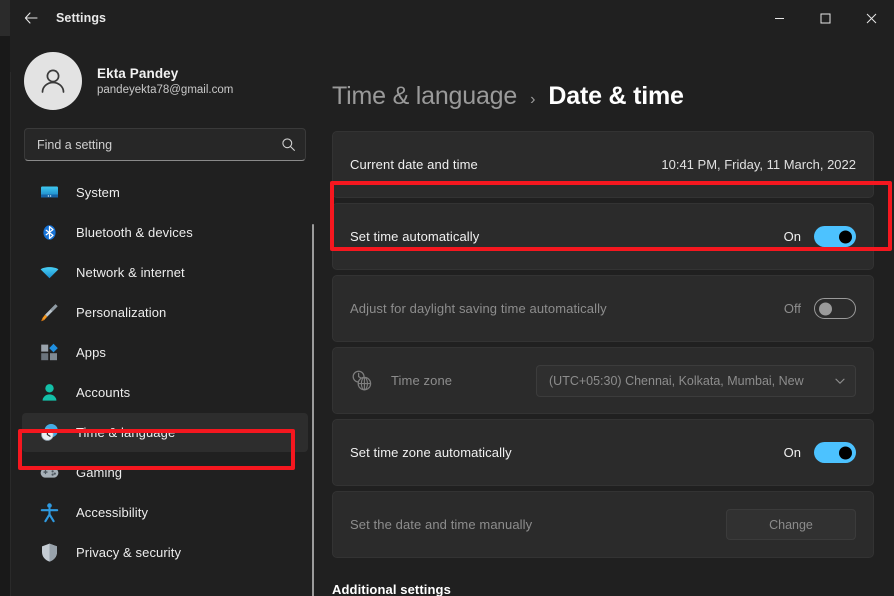  What do you see at coordinates (835, 452) in the screenshot?
I see `set-timezone-automatically-toggle` at bounding box center [835, 452].